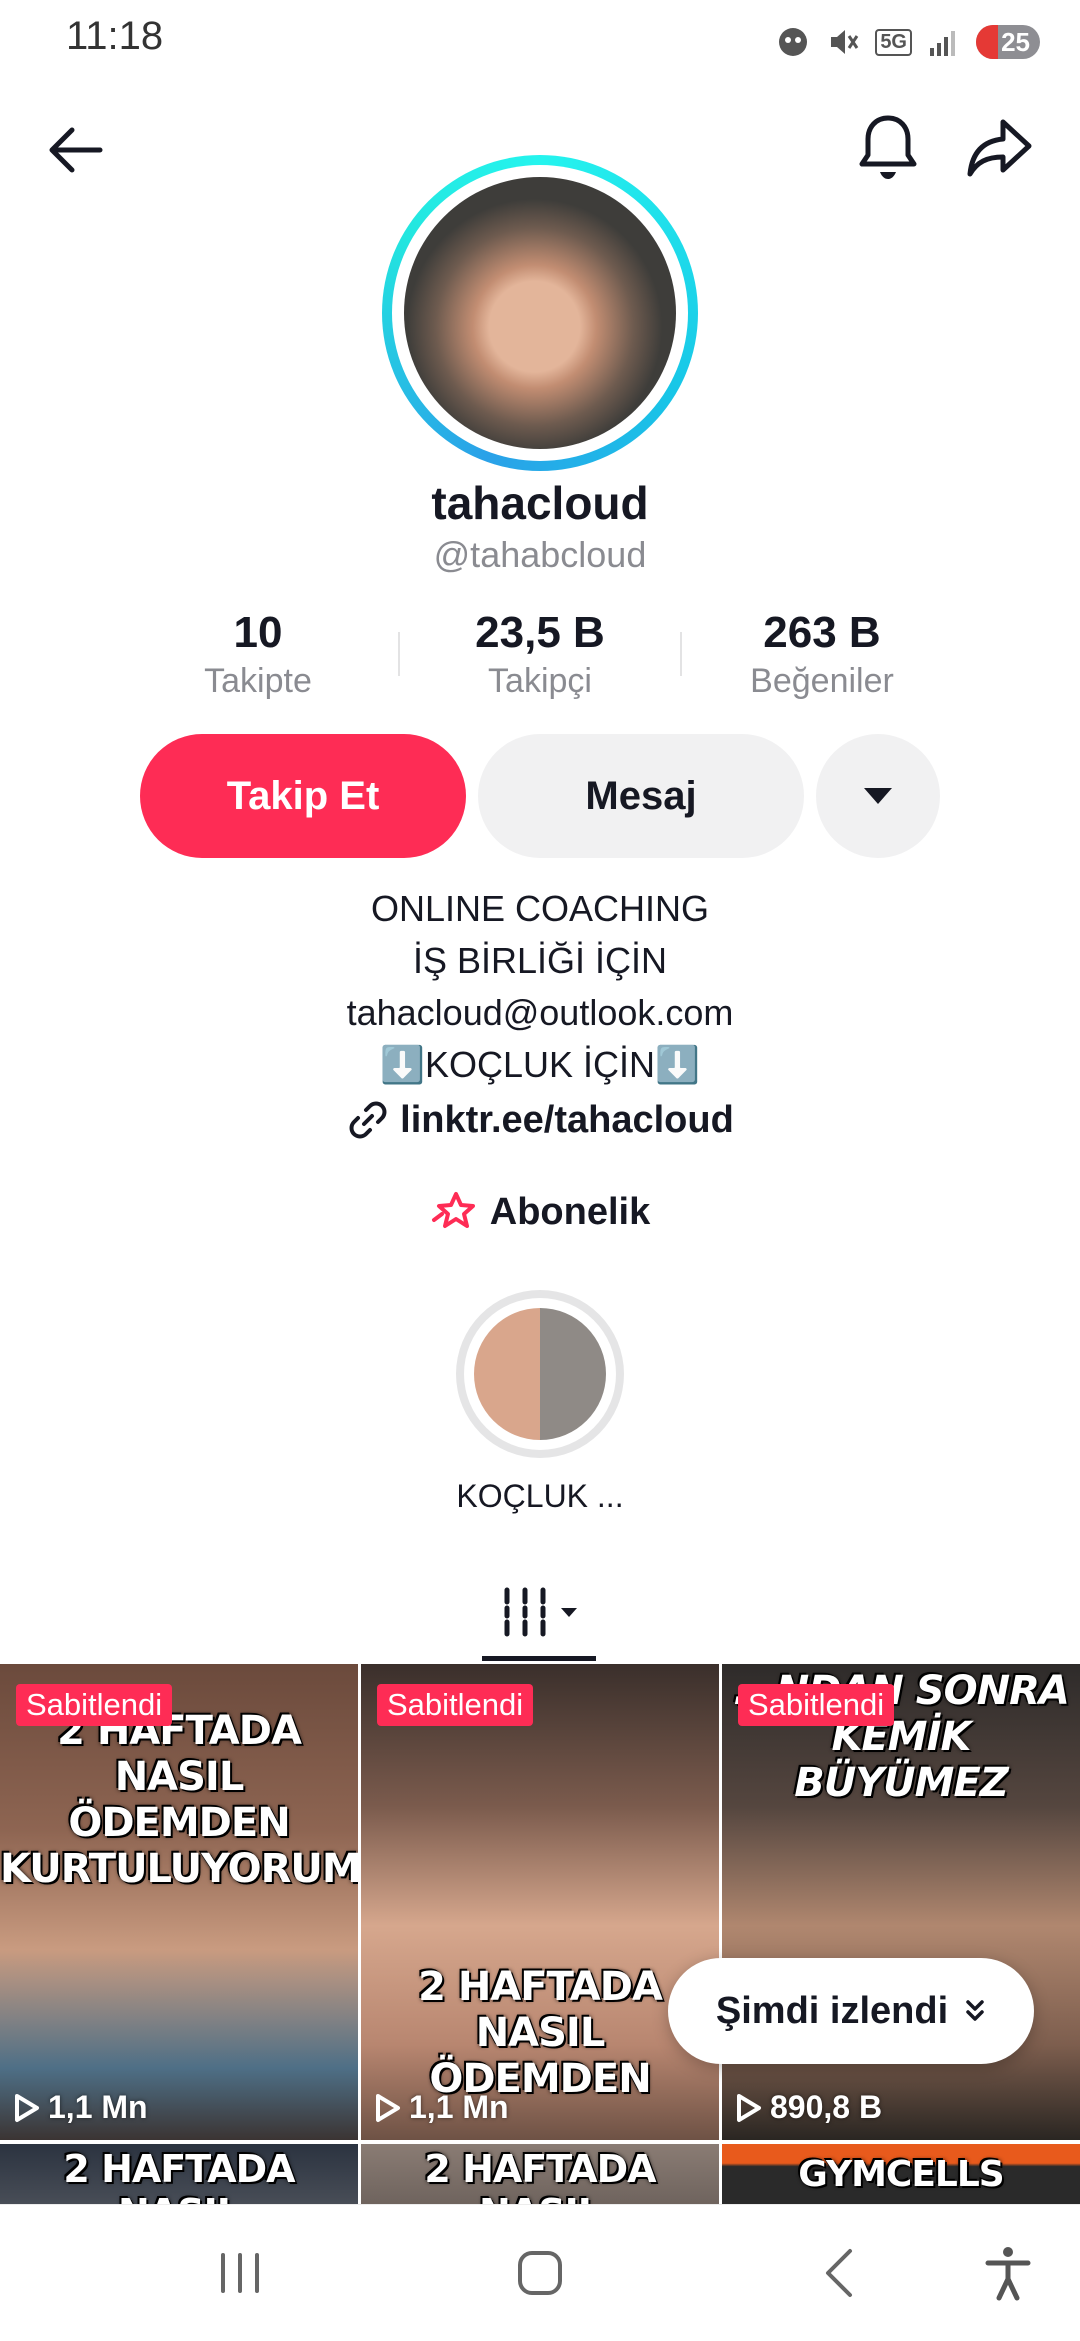  What do you see at coordinates (567, 1119) in the screenshot?
I see `bio-link-text: linktr.ee/tahacloud` at bounding box center [567, 1119].